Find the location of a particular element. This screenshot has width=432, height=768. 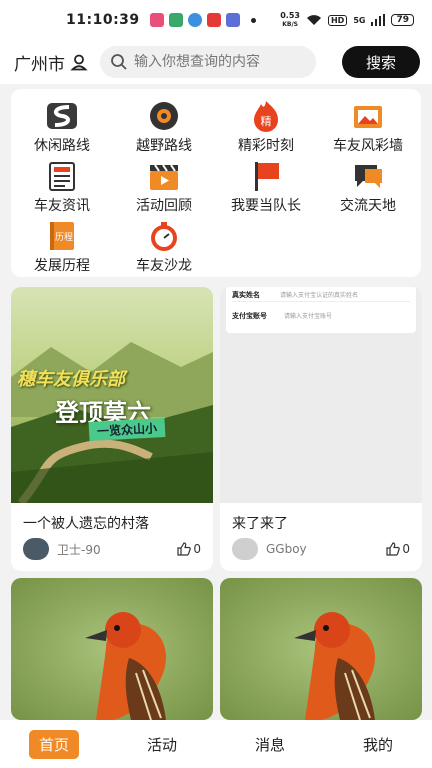

clapper-icon is located at coordinates (164, 177).